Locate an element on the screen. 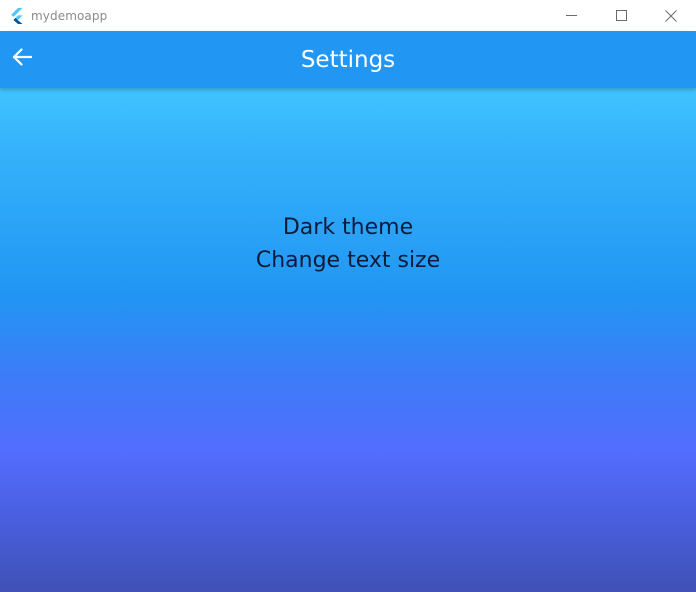 This screenshot has height=592, width=696. close-button is located at coordinates (671, 15).